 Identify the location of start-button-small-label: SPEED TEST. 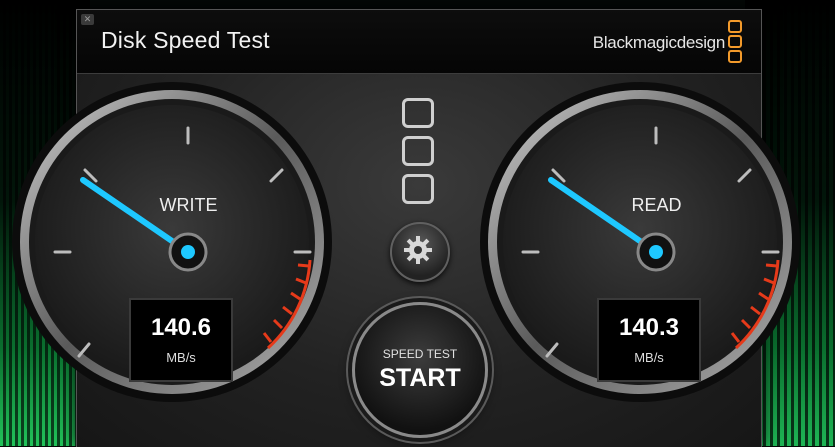
(420, 354).